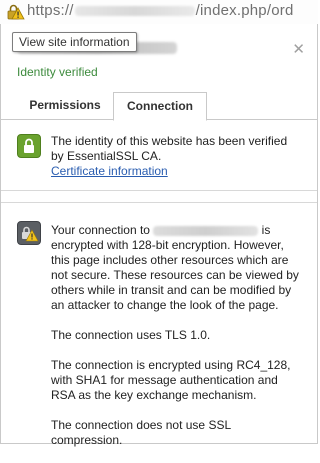 The image size is (320, 463). I want to click on tab-connection: Connection, so click(160, 106).